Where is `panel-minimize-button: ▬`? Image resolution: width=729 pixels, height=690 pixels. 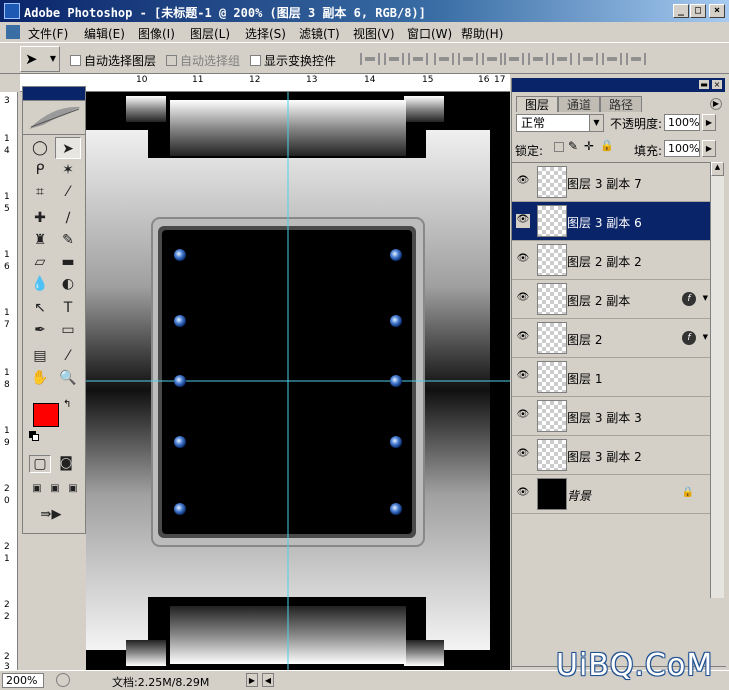
panel-minimize-button: ▬ is located at coordinates (704, 84).